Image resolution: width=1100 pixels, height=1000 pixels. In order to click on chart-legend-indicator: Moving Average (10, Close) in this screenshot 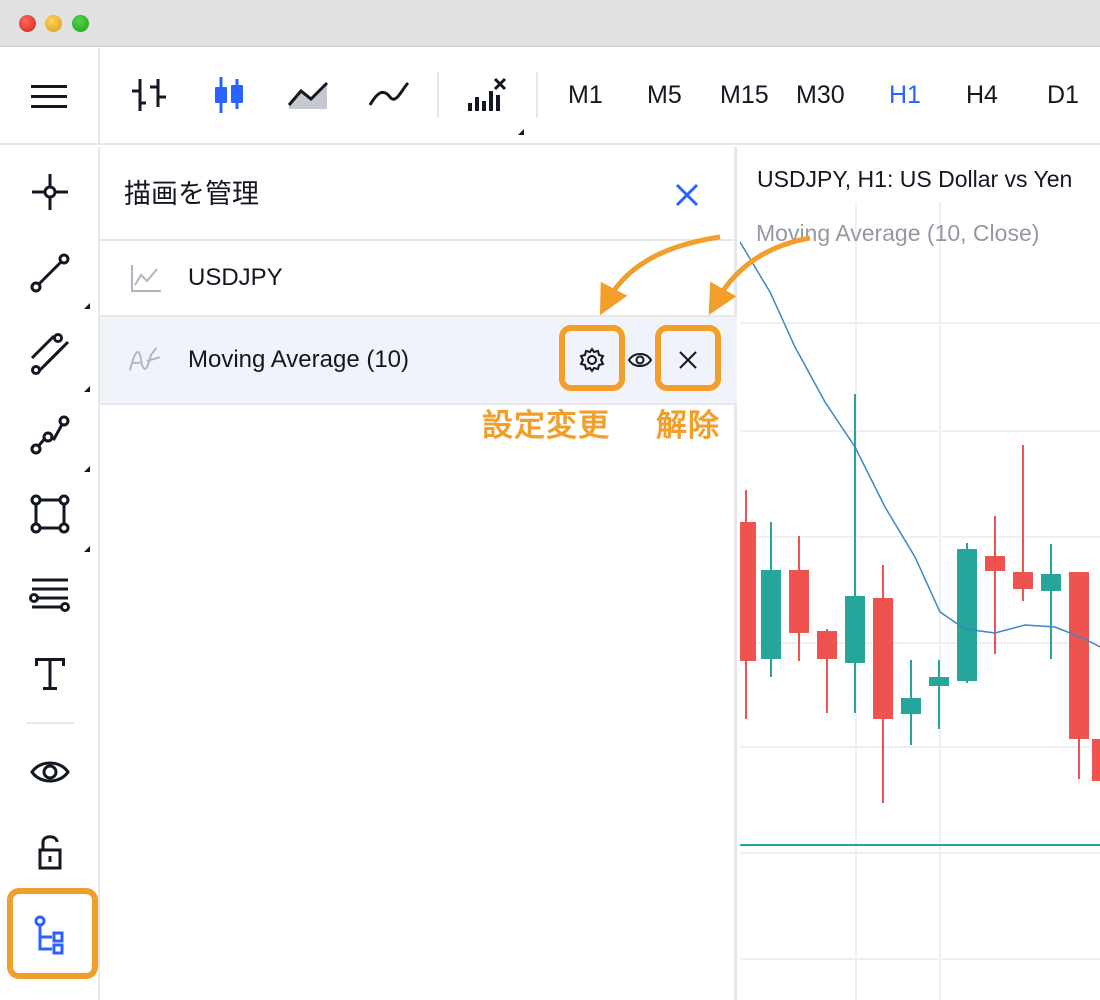, I will do `click(898, 233)`.